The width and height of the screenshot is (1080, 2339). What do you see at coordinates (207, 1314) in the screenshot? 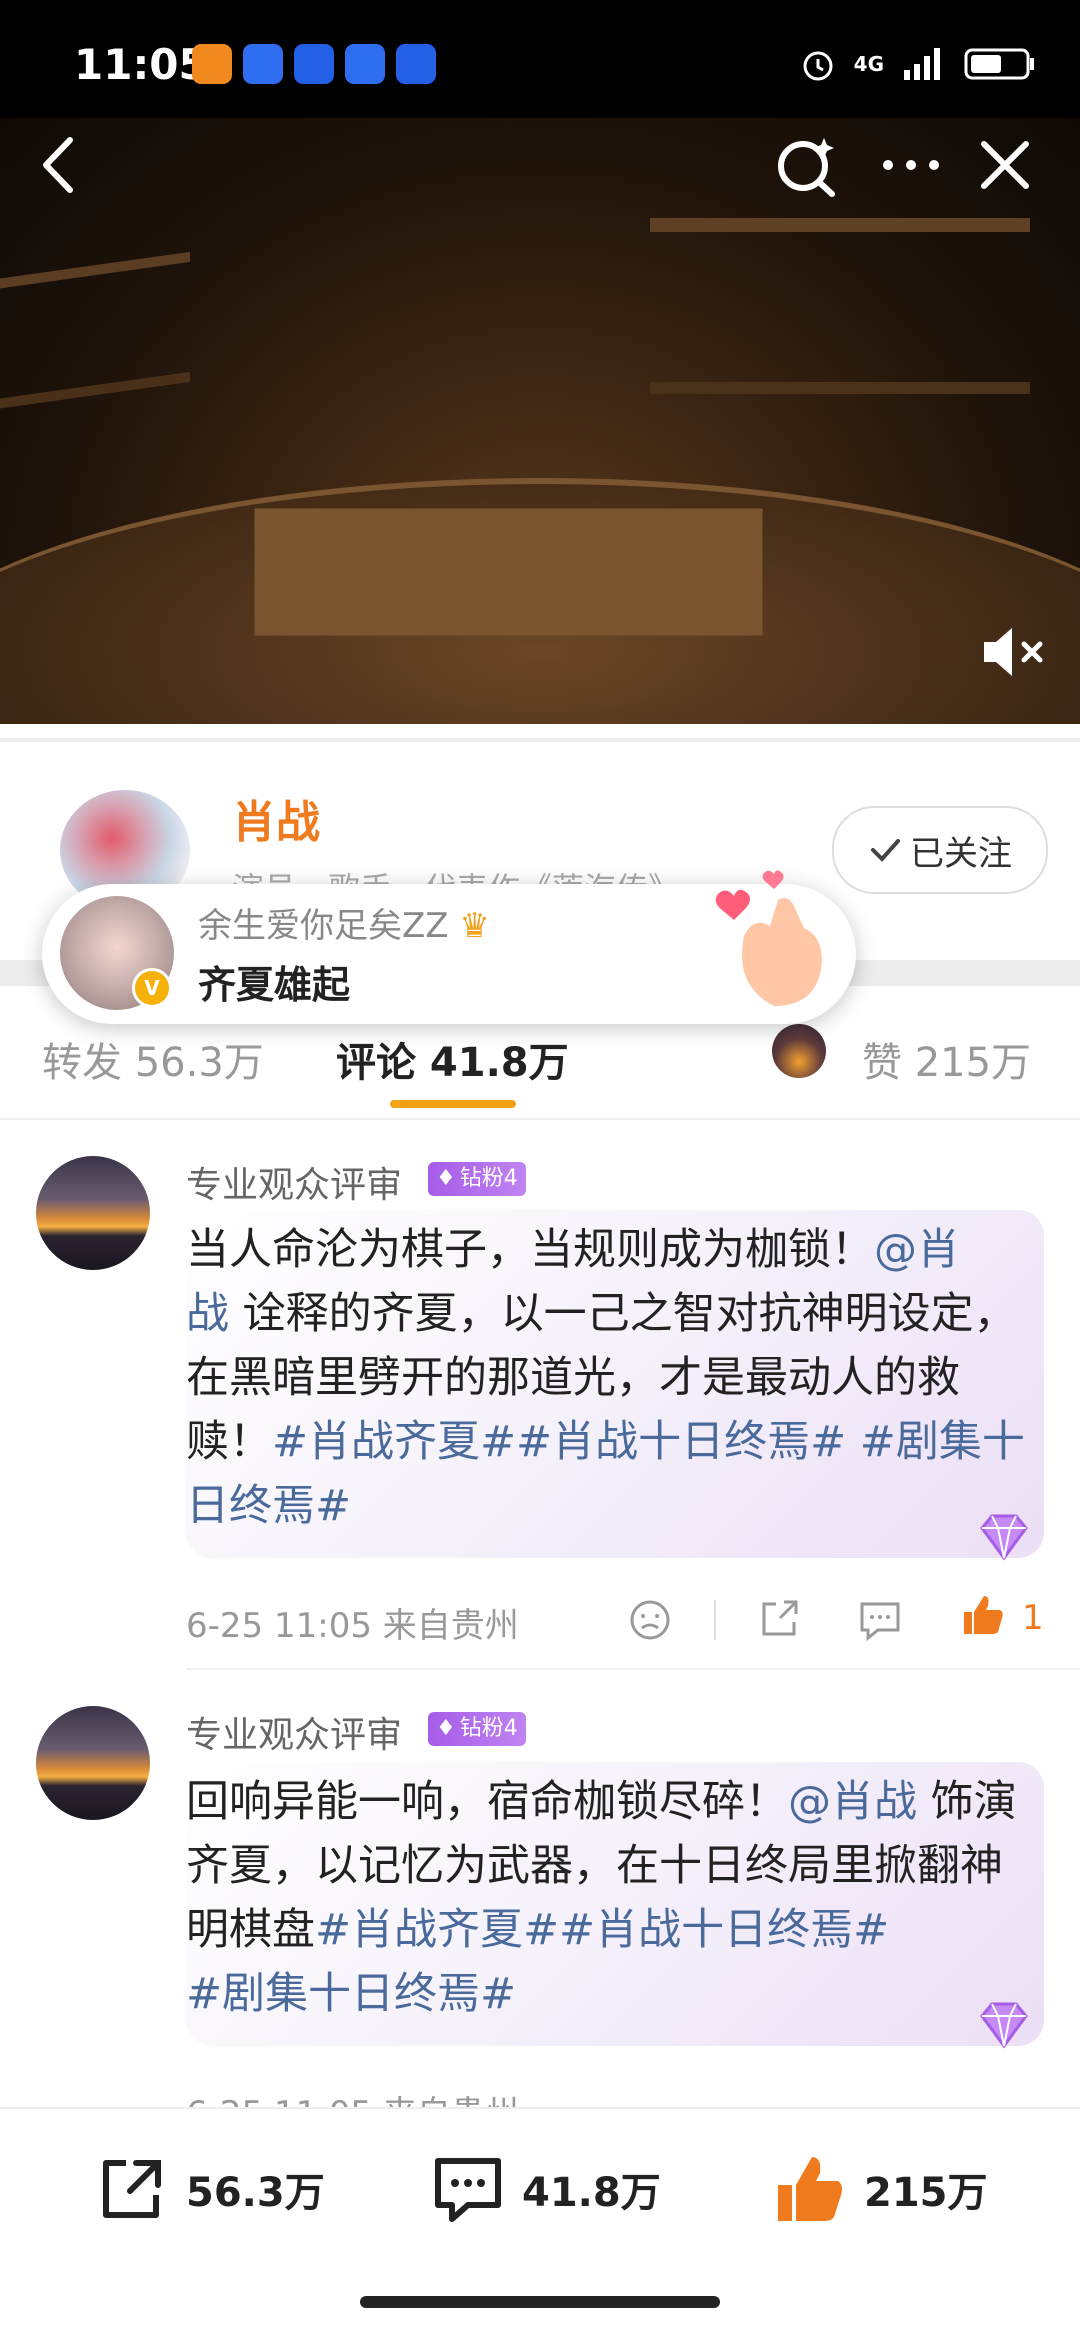
I see `mention-link: 战` at bounding box center [207, 1314].